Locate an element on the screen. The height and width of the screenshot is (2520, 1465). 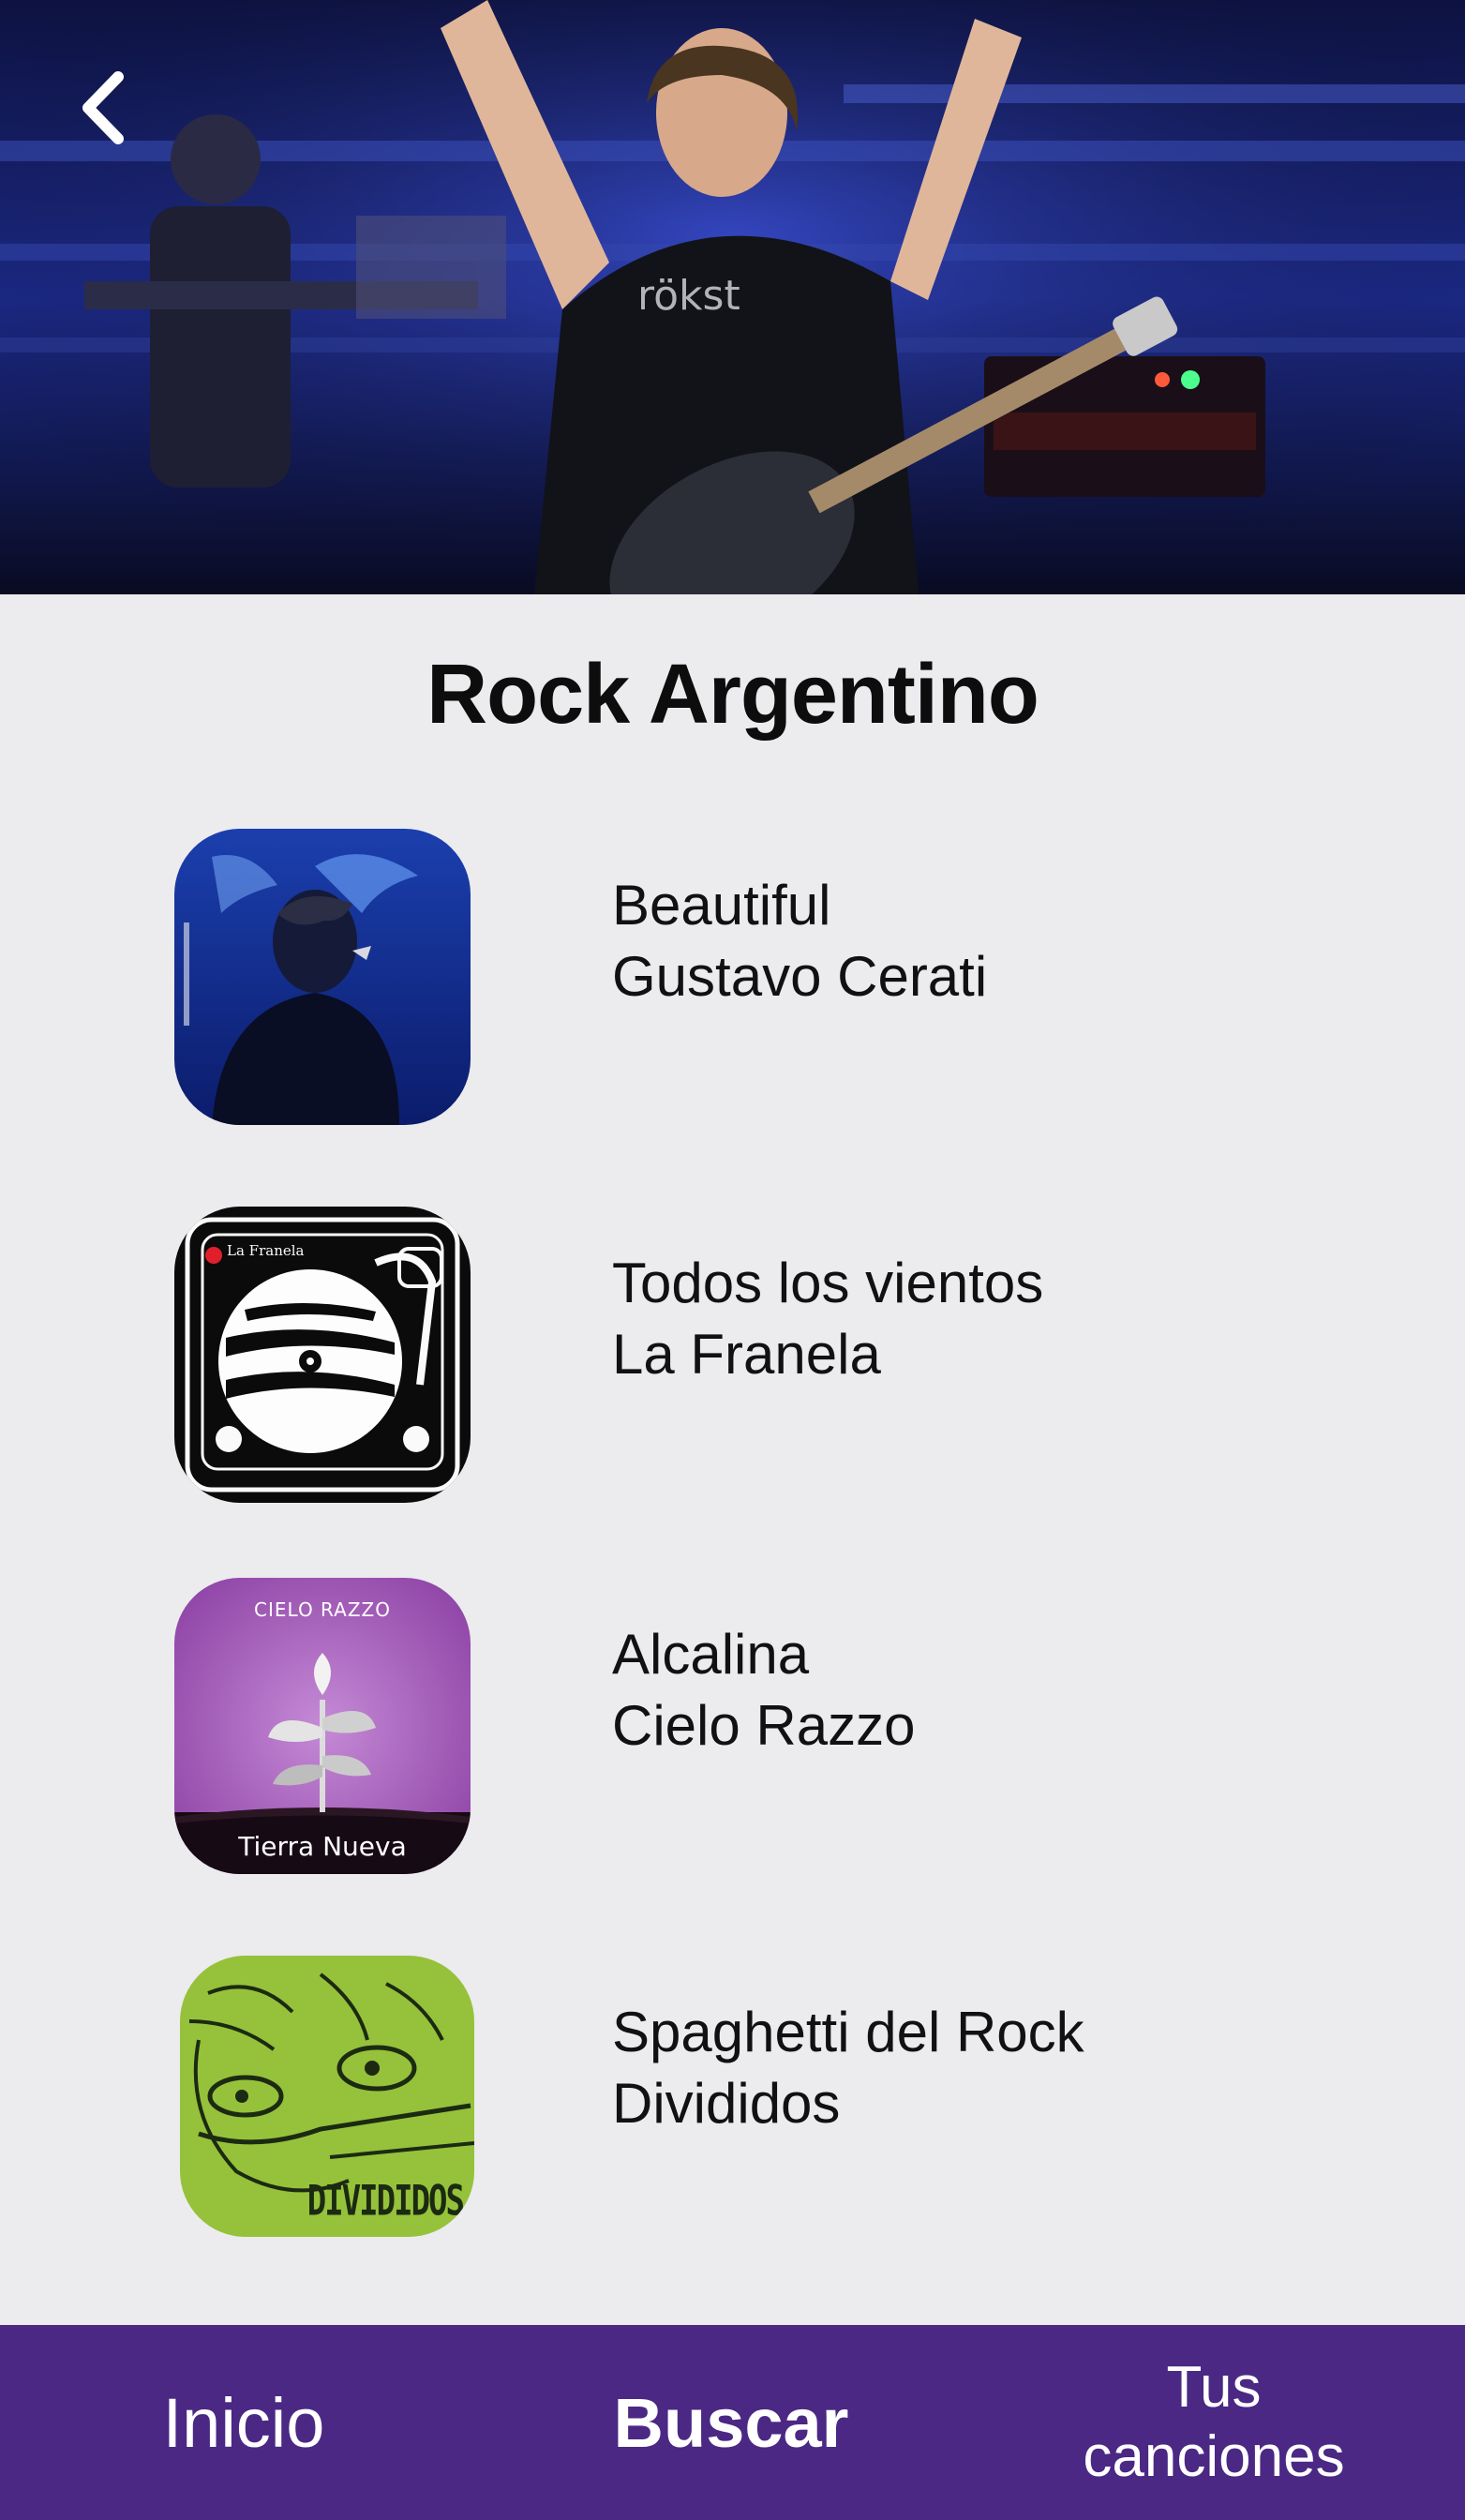
svg-text: rökst is located at coordinates (688, 296).